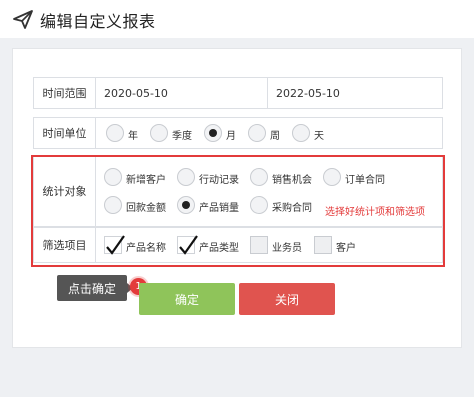  I want to click on radio-year-label: 年, so click(133, 136).